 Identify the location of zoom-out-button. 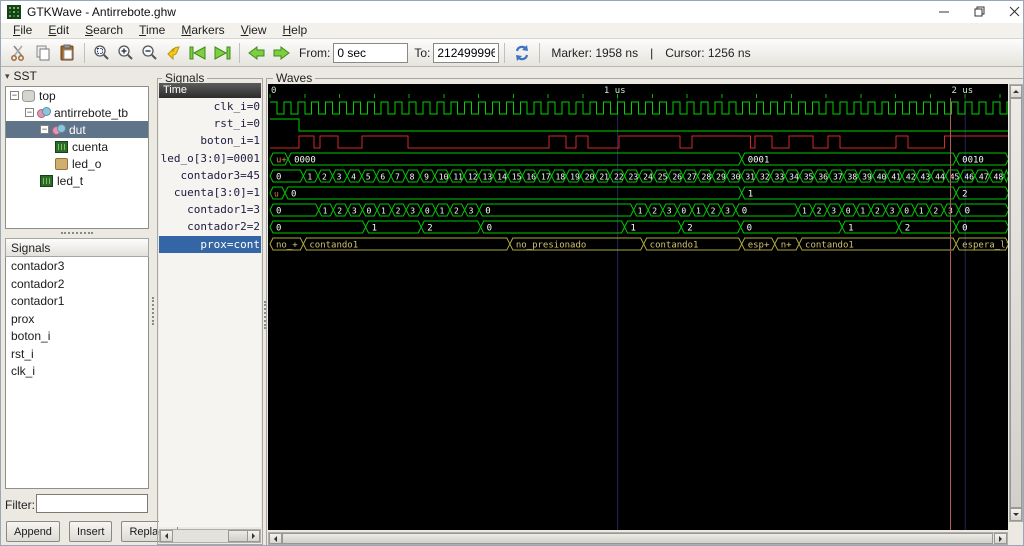
(150, 53).